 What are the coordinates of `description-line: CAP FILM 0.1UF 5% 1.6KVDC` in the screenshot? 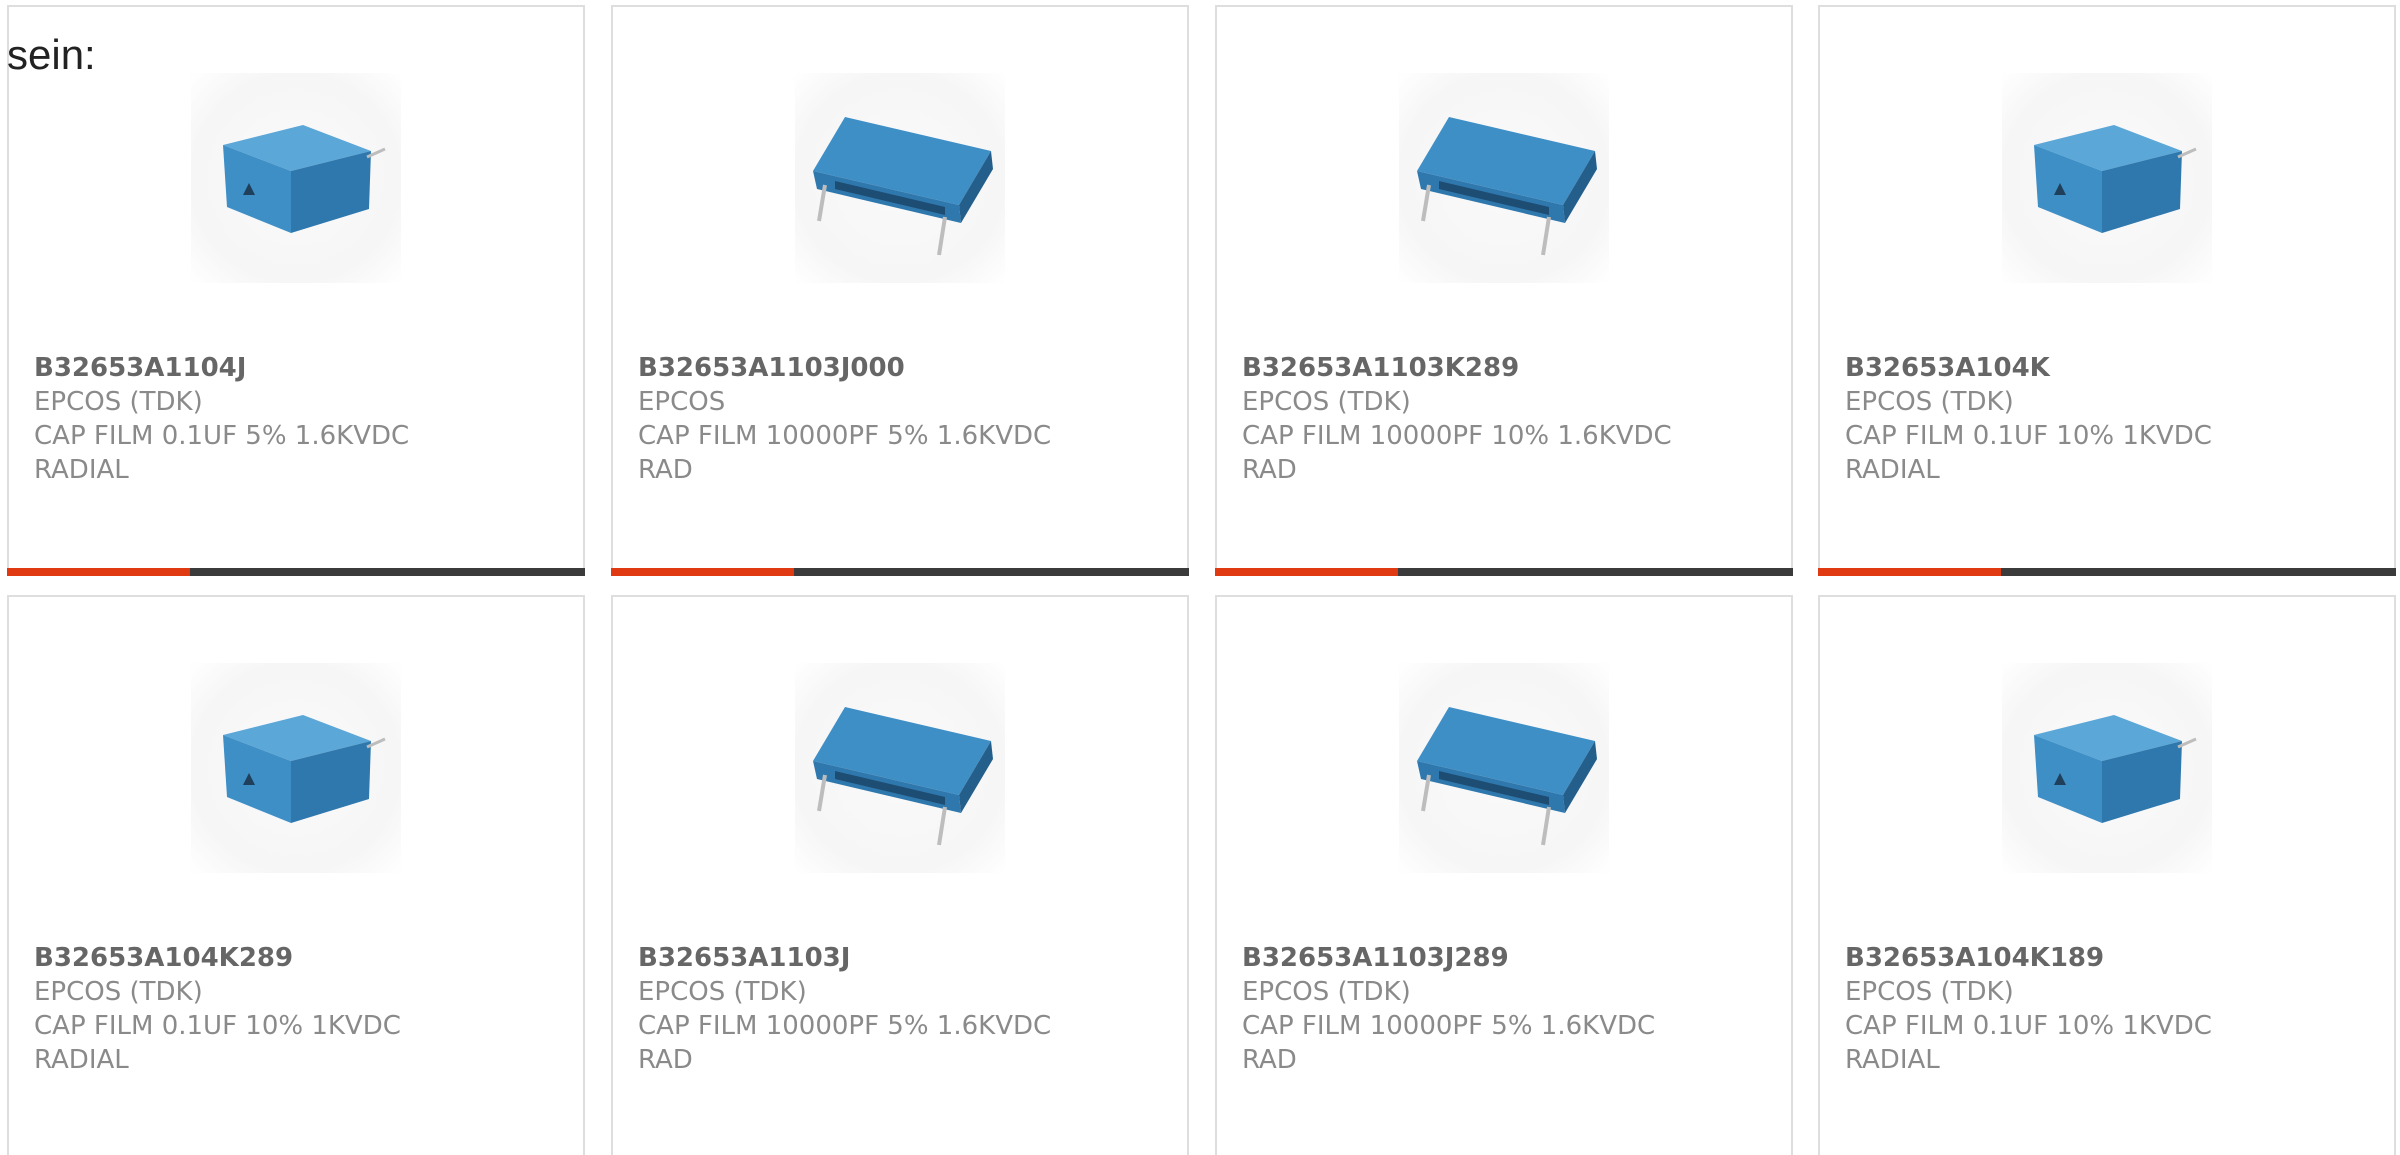 It's located at (222, 436).